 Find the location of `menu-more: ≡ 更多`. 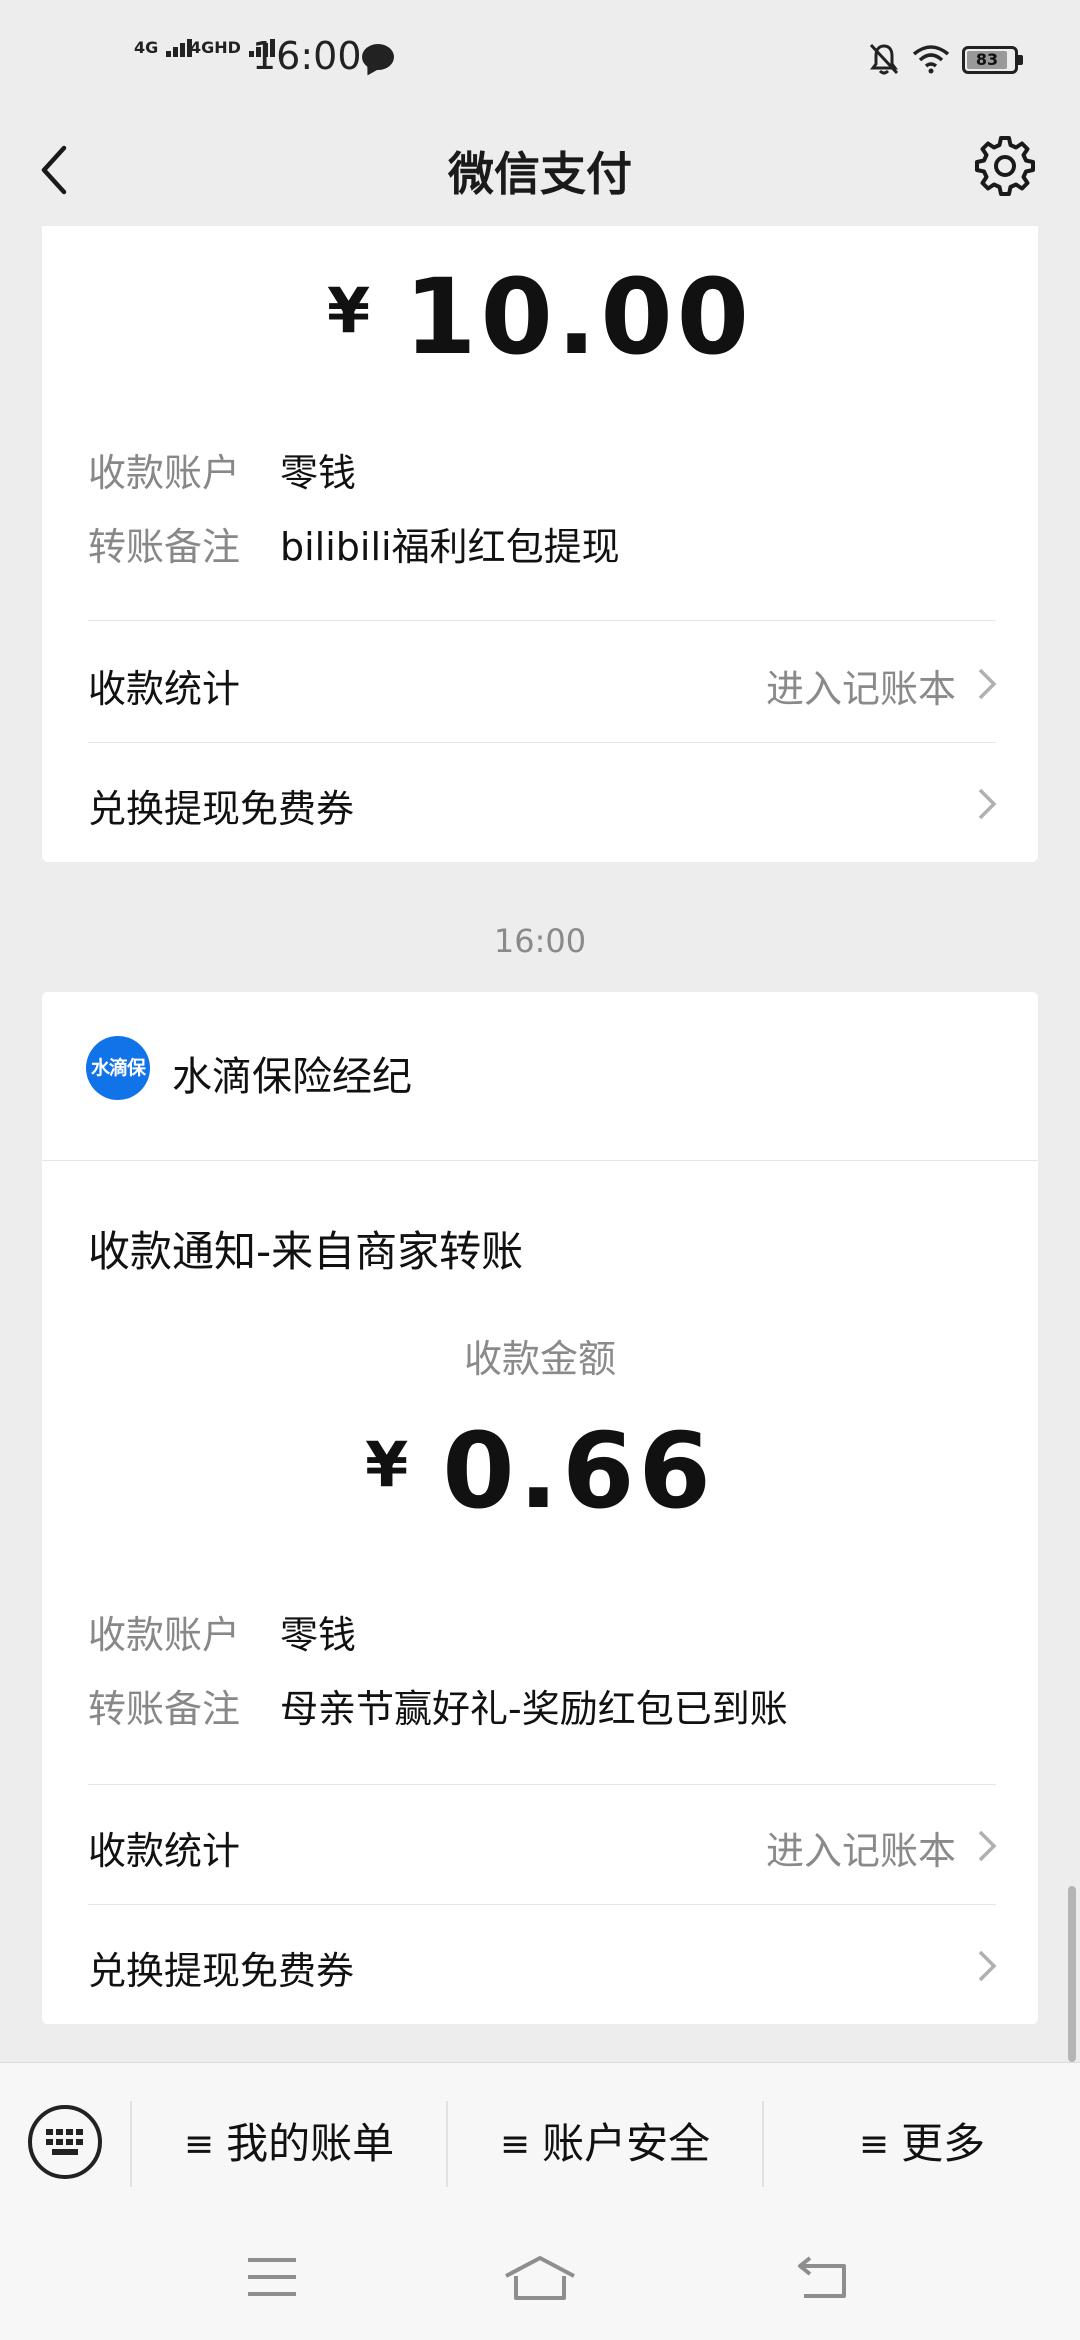

menu-more: ≡ 更多 is located at coordinates (922, 2144).